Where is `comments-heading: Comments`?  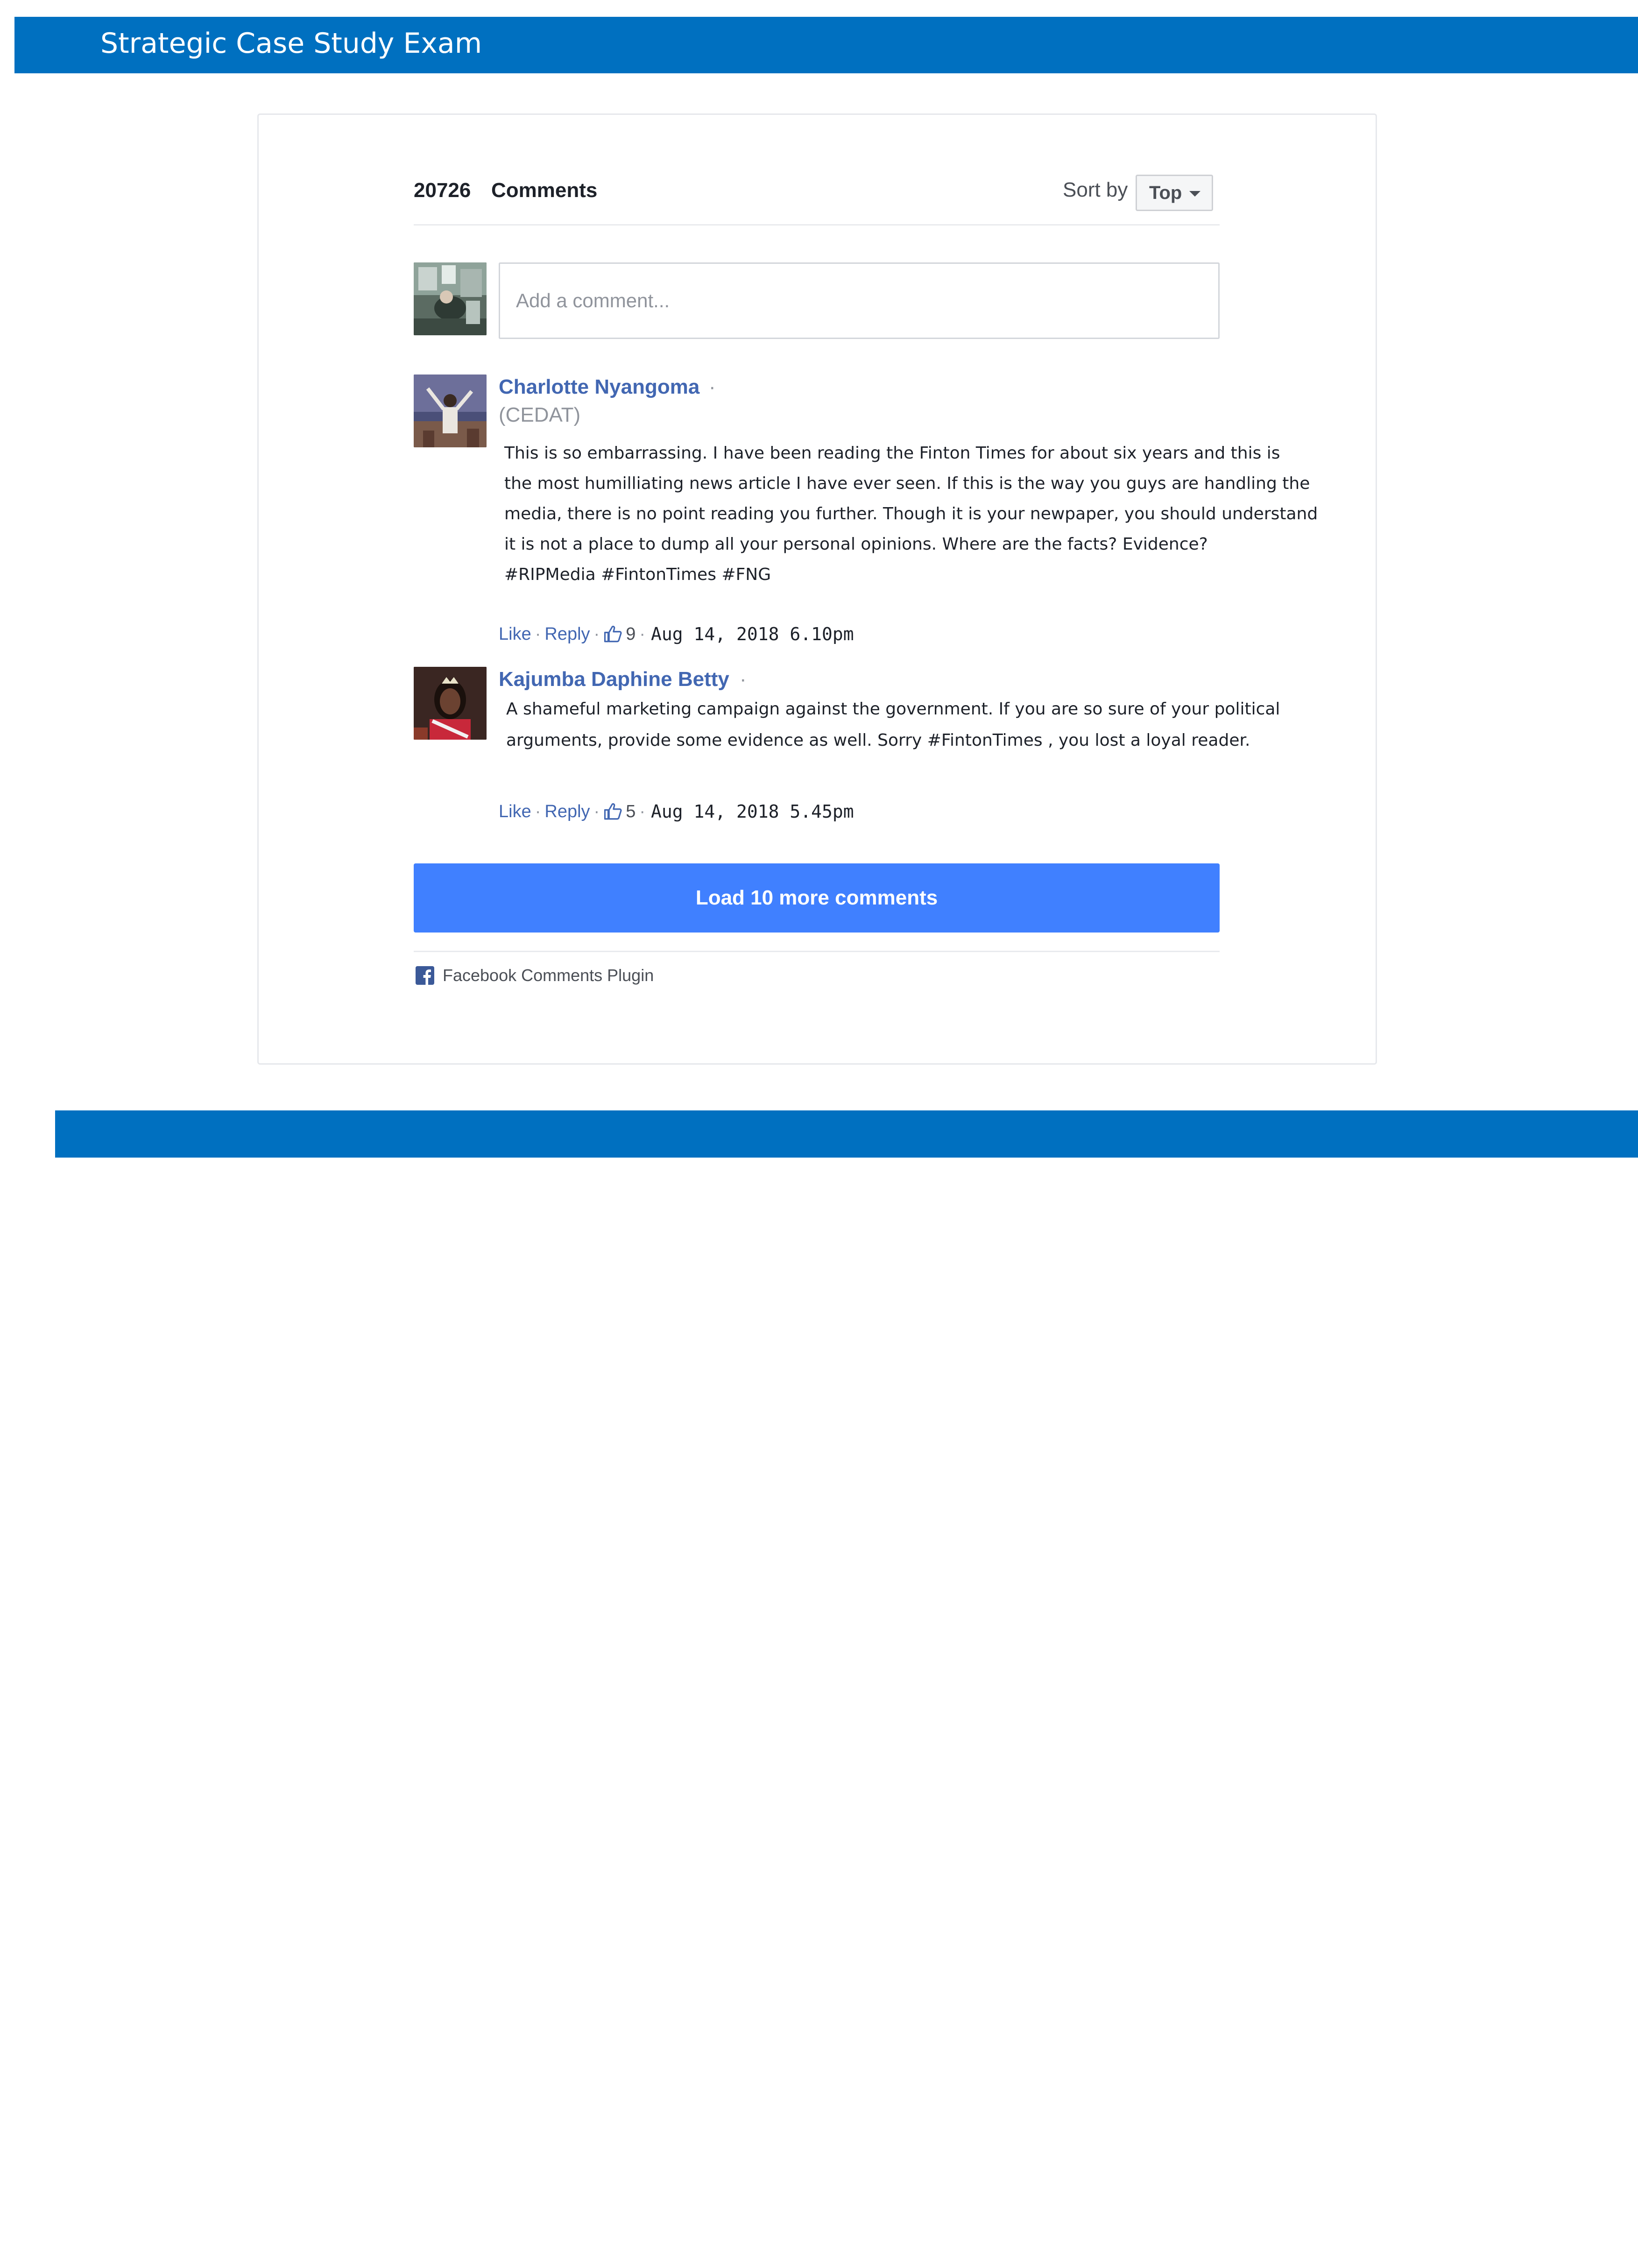 comments-heading: Comments is located at coordinates (544, 191).